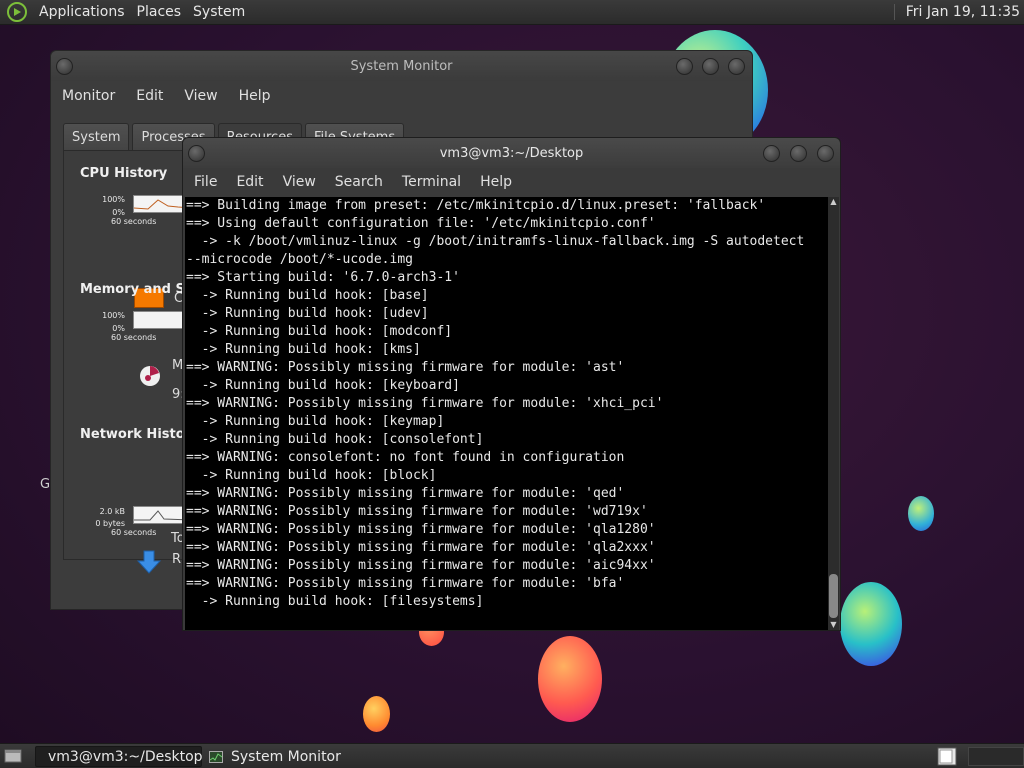 The image size is (1024, 768). Describe the element at coordinates (110, 523) in the screenshot. I see `network-axis-bottom: 0 bytes` at that location.